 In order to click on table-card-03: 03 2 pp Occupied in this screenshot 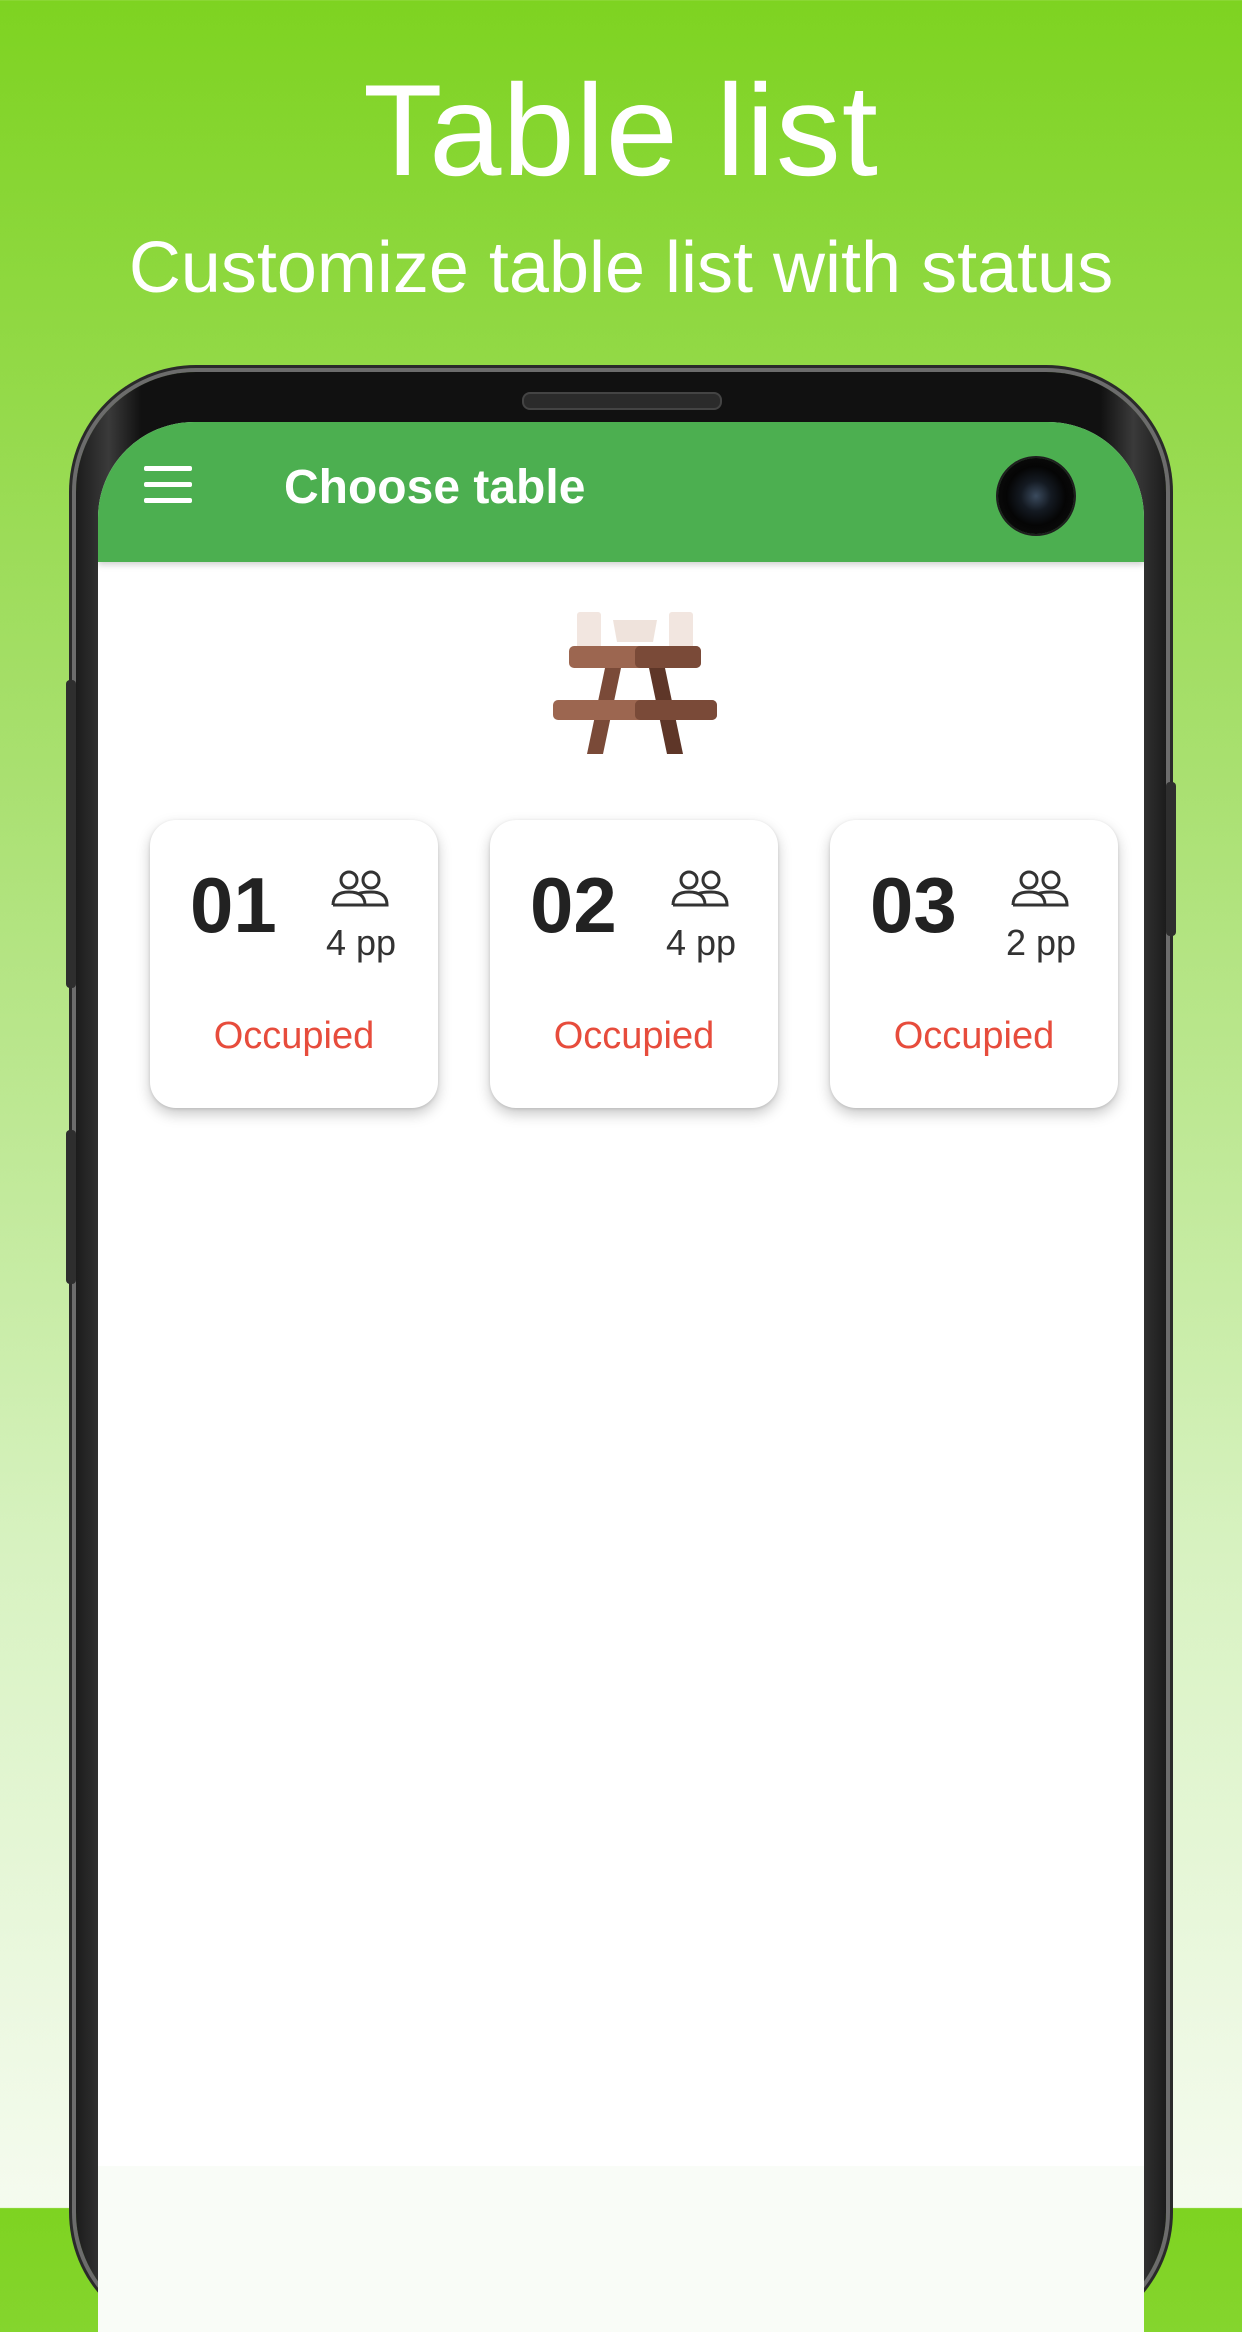, I will do `click(974, 964)`.